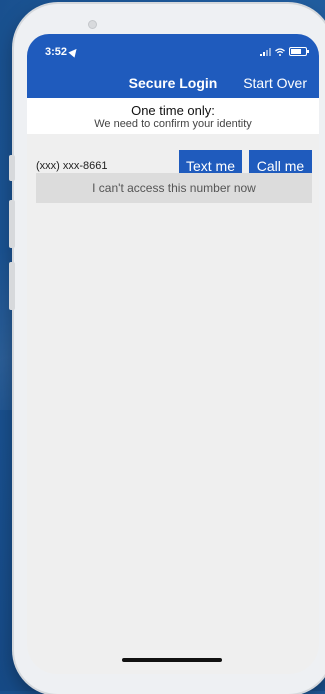  I want to click on phone-volume-up-button, so click(12, 224).